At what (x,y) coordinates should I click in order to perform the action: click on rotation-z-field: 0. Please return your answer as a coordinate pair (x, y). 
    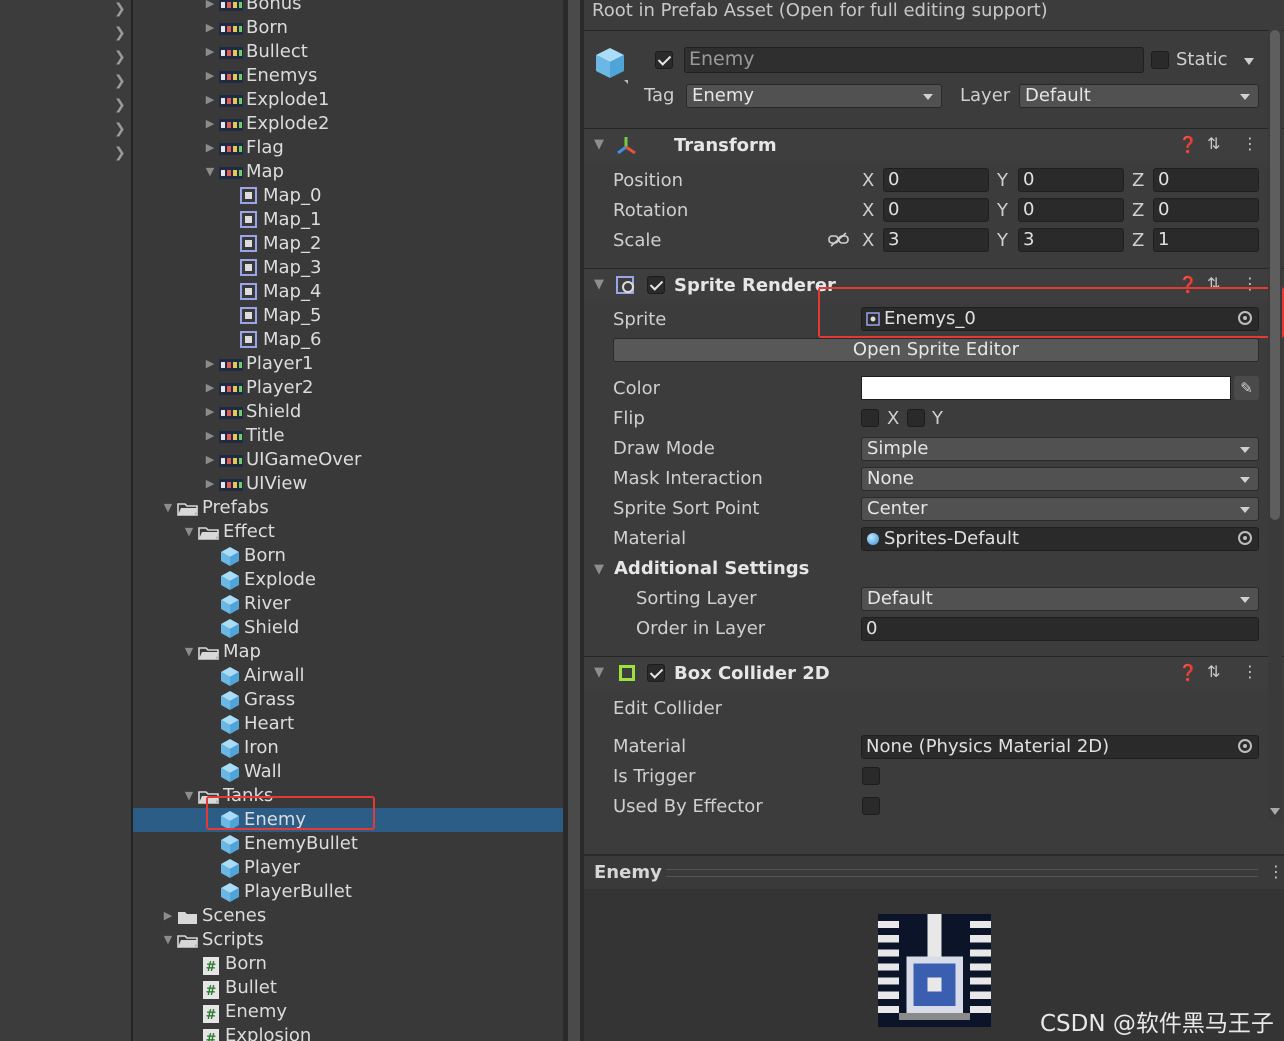
    Looking at the image, I should click on (1206, 210).